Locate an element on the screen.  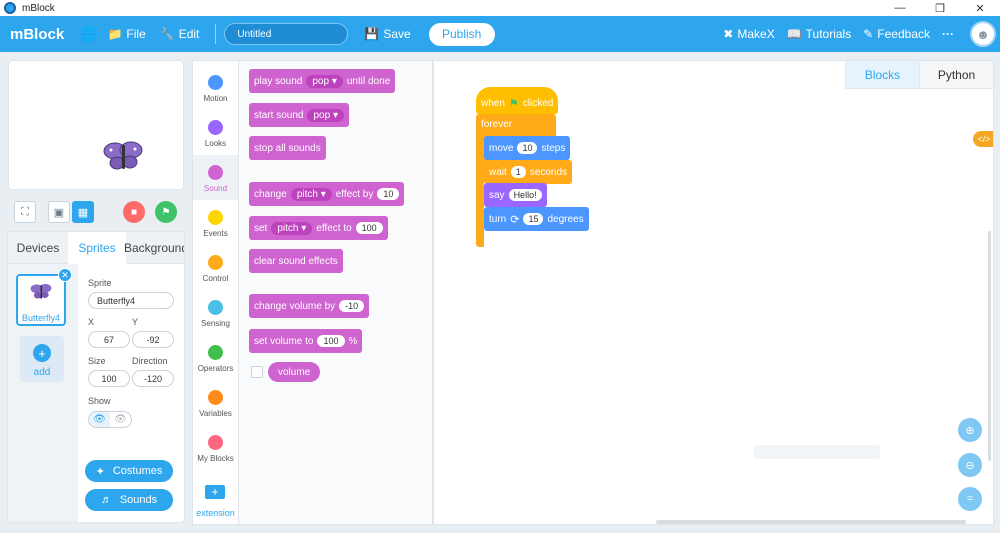
sprite-list: Butterfly4 ✕ + add is located at coordinates (43, 393).